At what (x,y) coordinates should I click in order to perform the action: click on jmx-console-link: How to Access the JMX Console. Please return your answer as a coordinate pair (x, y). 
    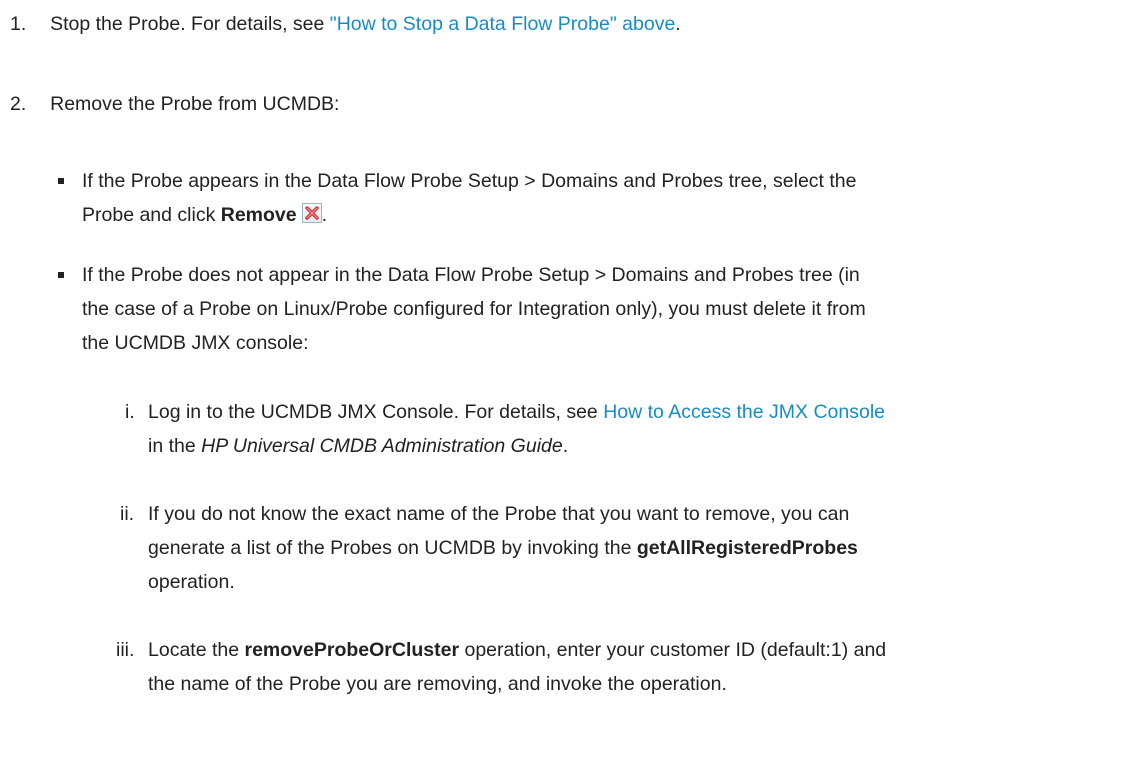
    Looking at the image, I should click on (744, 412).